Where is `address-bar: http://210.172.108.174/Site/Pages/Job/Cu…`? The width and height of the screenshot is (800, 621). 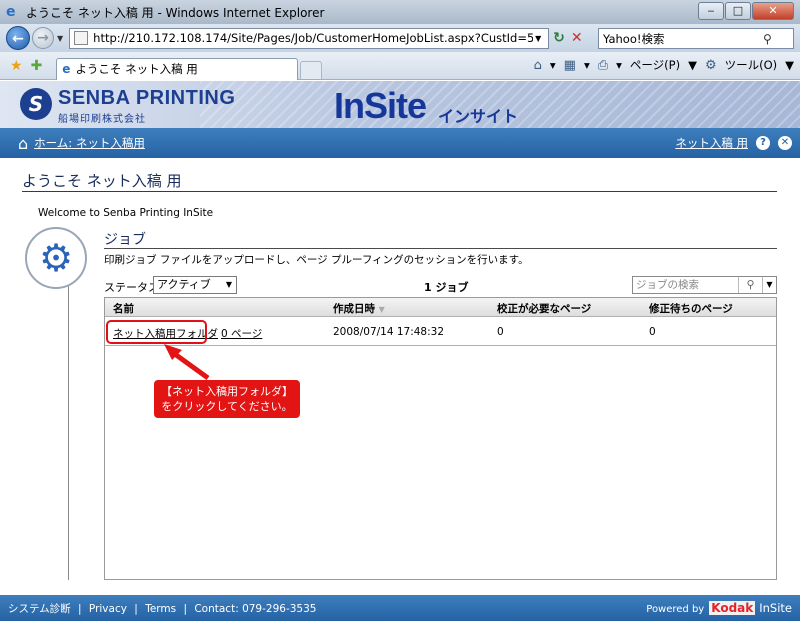
address-bar: http://210.172.108.174/Site/Pages/Job/Cu… is located at coordinates (309, 38).